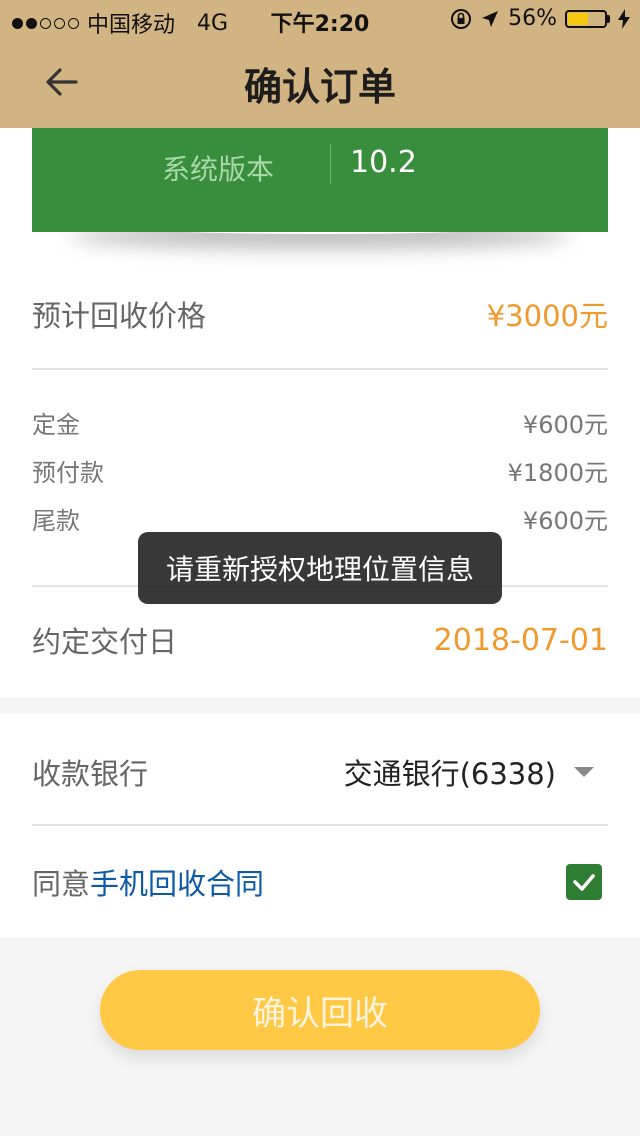 Image resolution: width=640 pixels, height=1136 pixels. What do you see at coordinates (105, 642) in the screenshot?
I see `delivery-date-label: 约定交付日` at bounding box center [105, 642].